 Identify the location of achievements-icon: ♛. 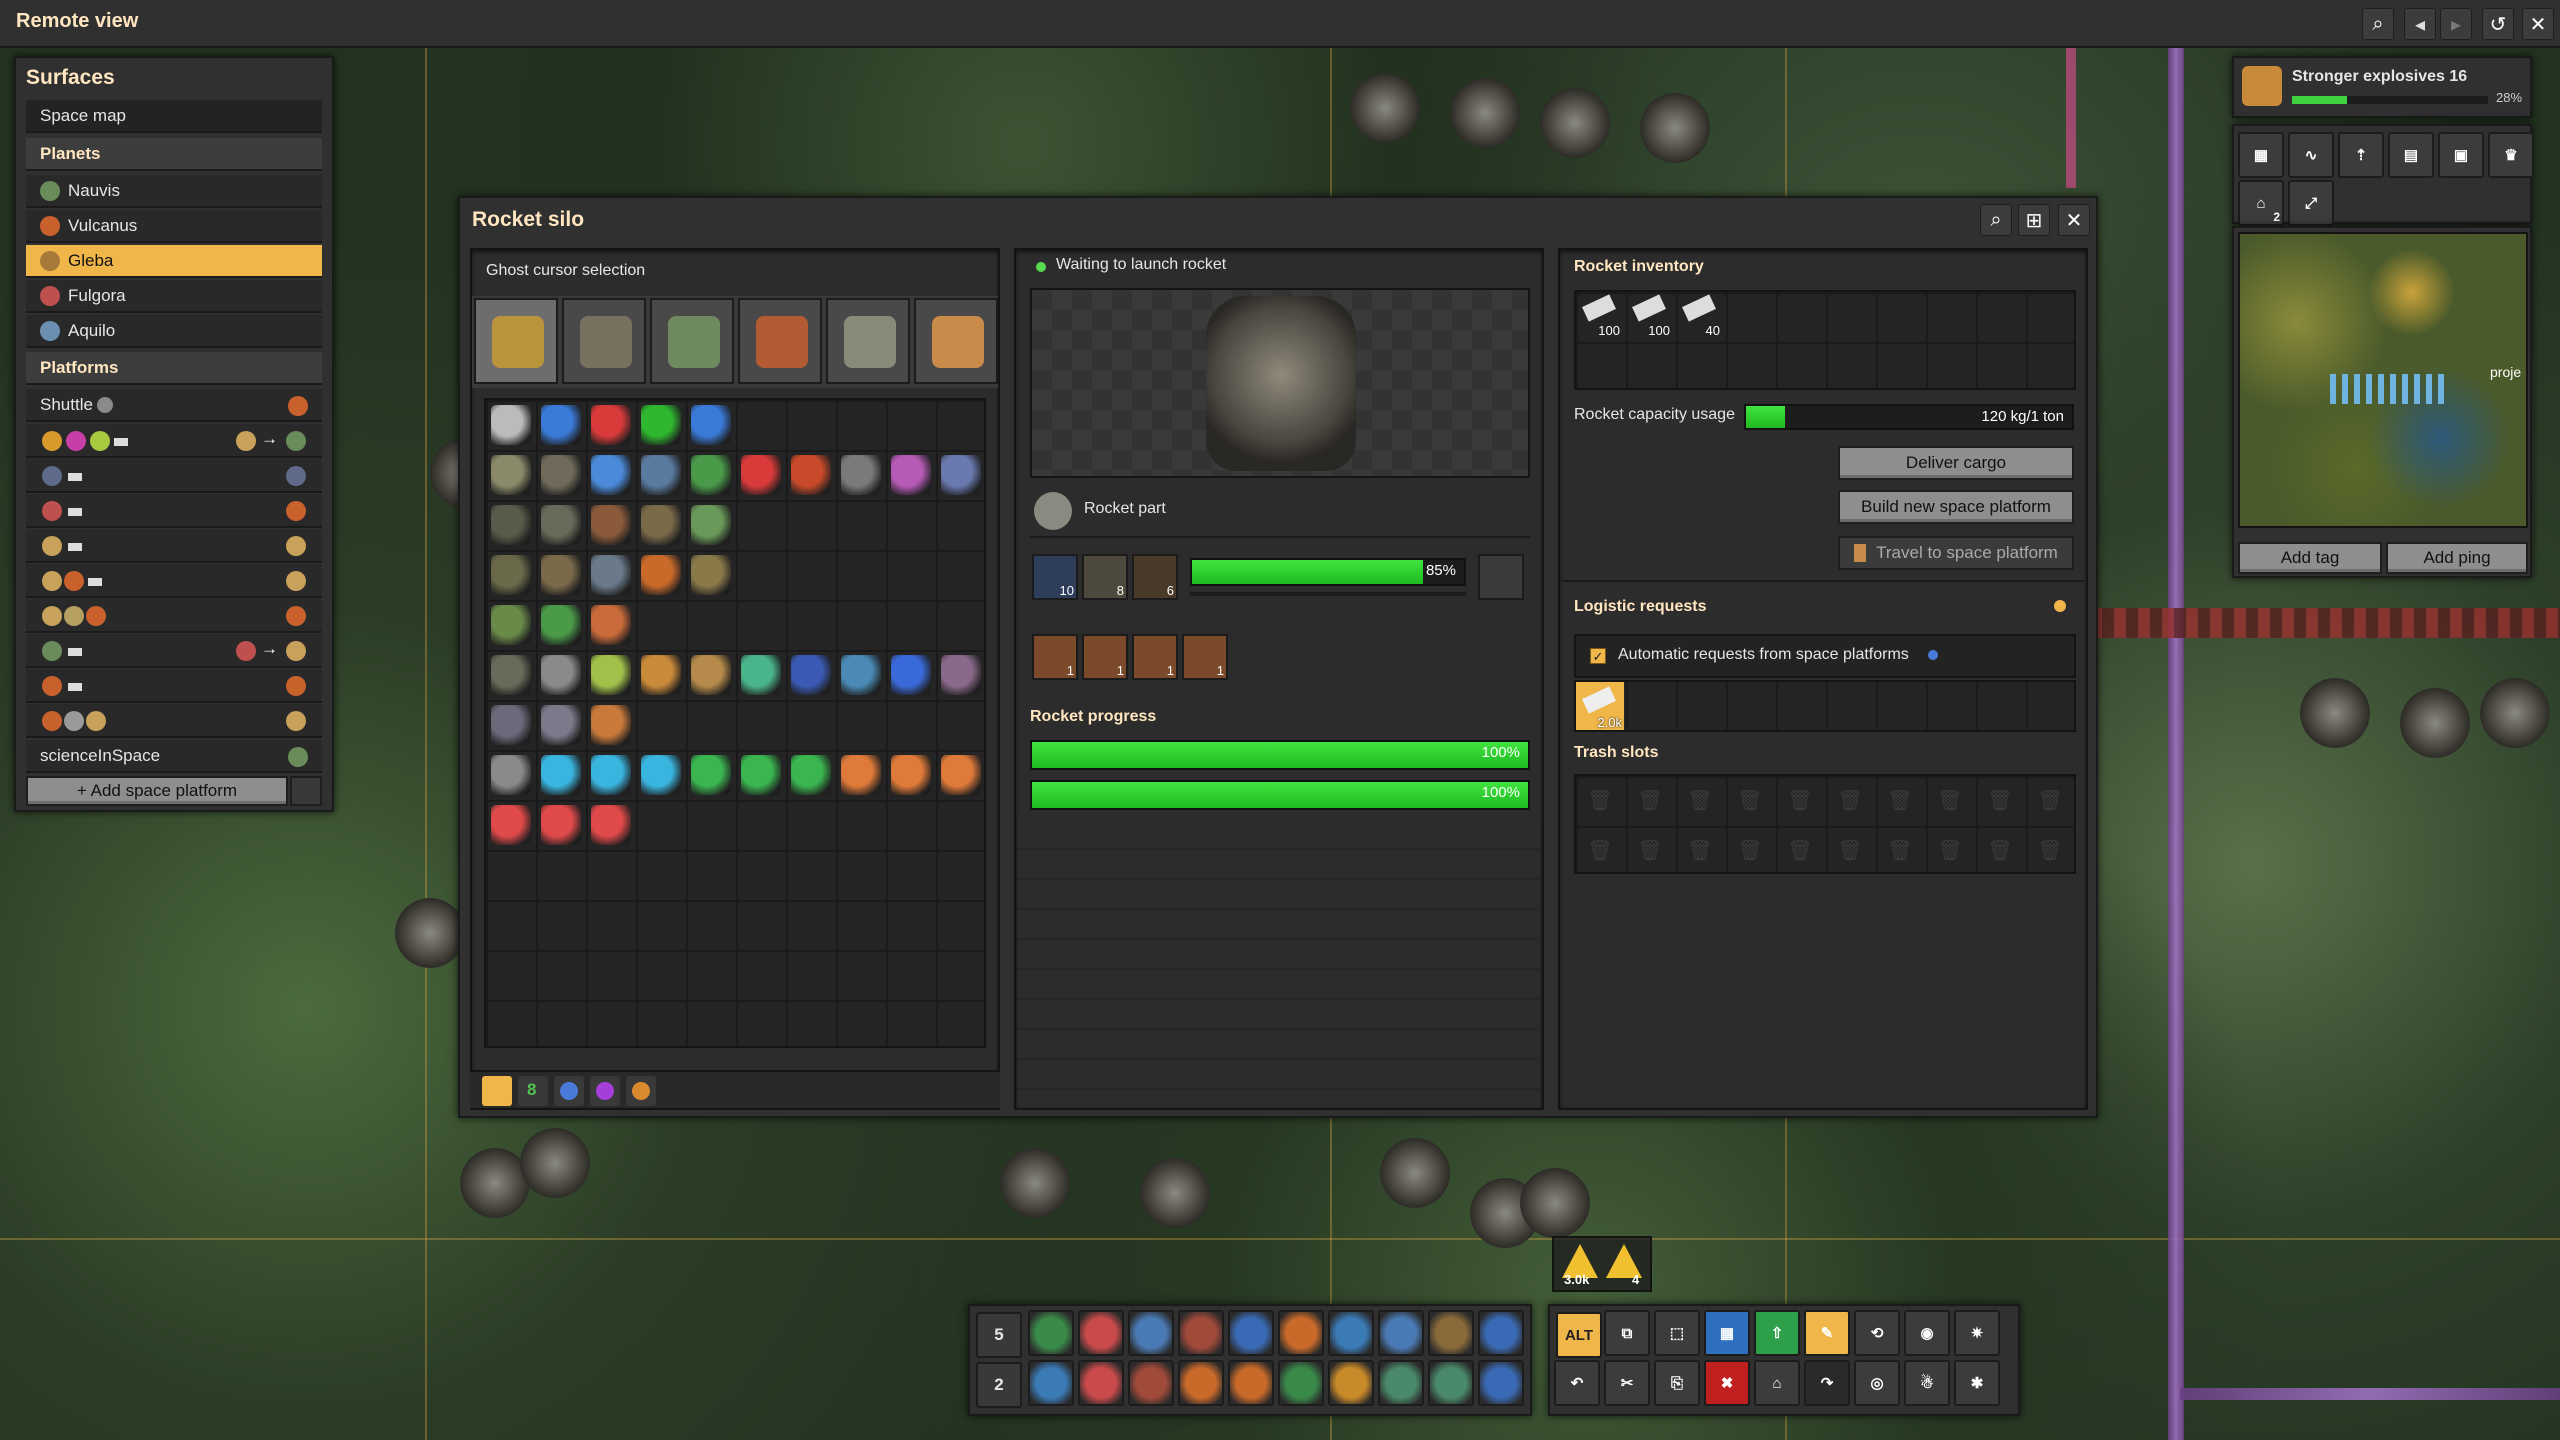
(2511, 155).